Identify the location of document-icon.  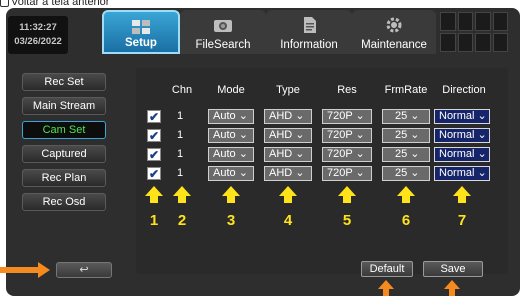
(310, 25).